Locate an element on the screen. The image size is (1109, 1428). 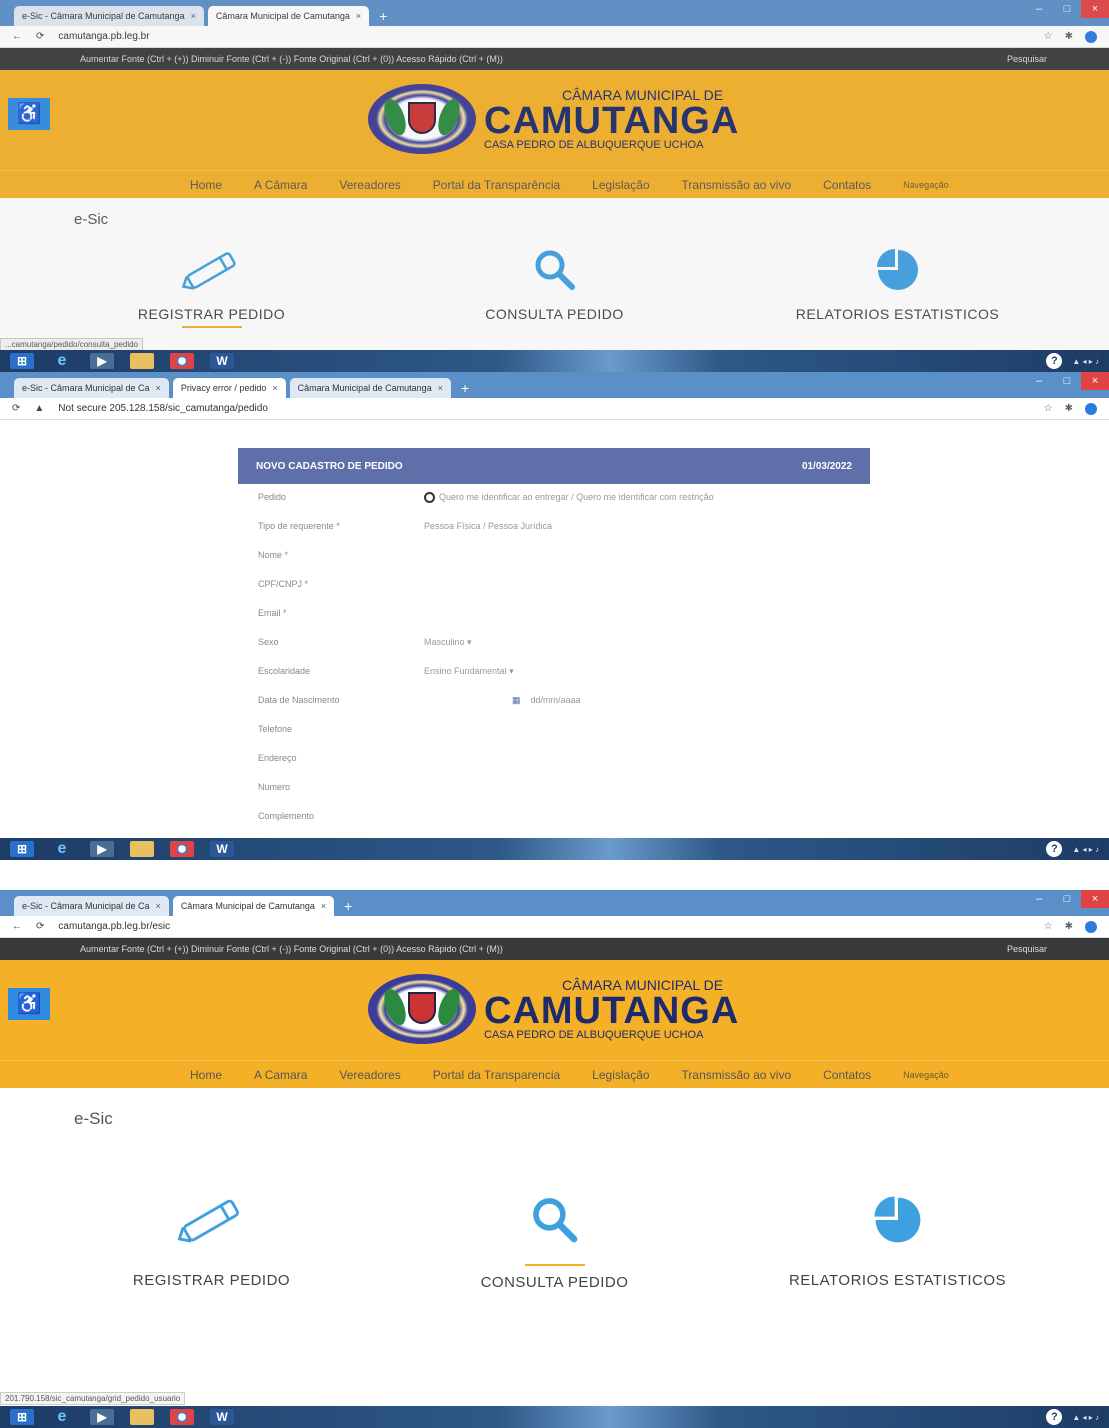
nav-transparencia: Portal da Transparência is located at coordinates (496, 185).